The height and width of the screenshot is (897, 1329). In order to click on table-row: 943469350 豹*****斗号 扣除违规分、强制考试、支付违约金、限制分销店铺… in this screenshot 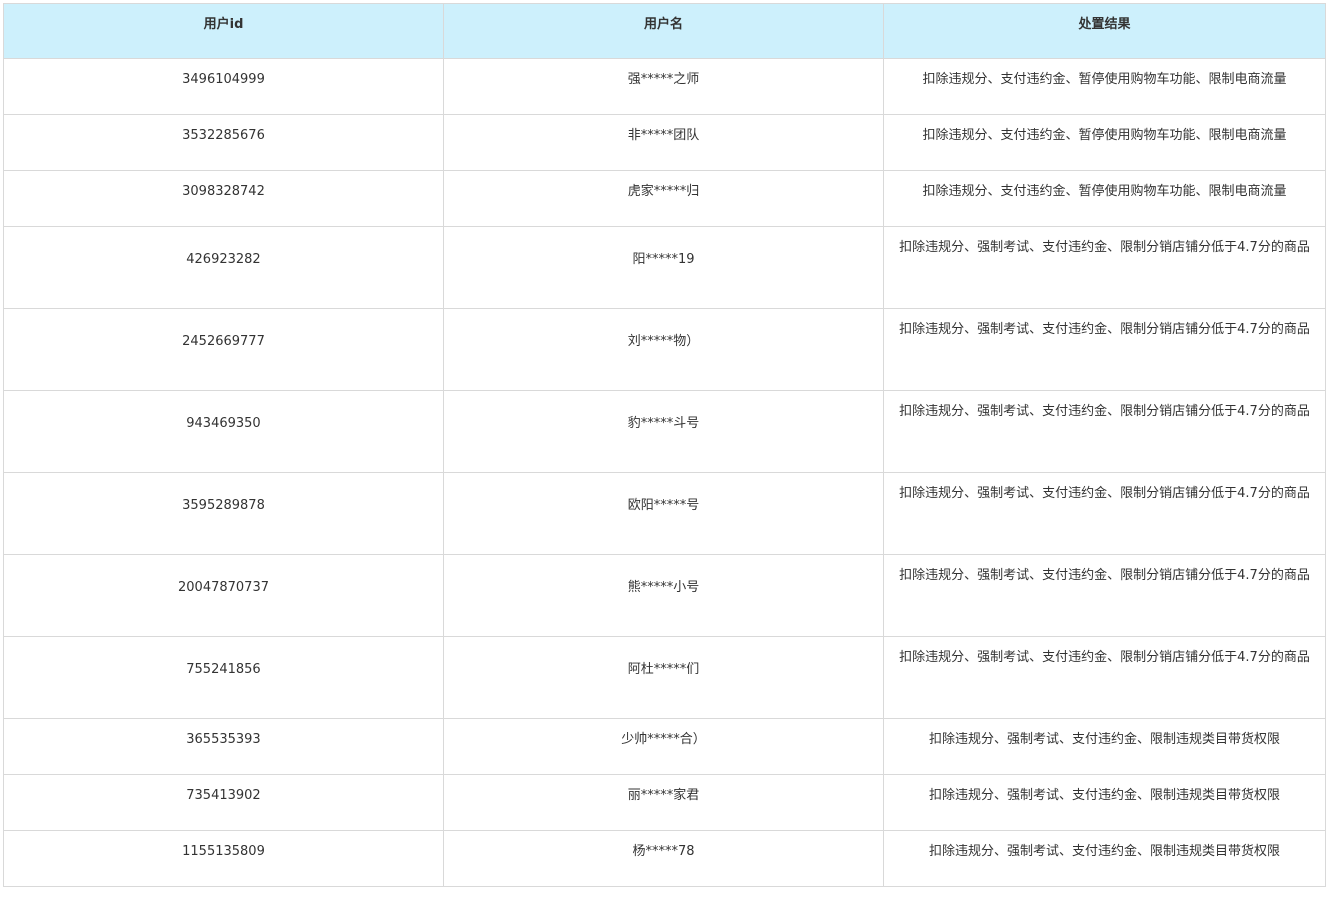, I will do `click(664, 431)`.